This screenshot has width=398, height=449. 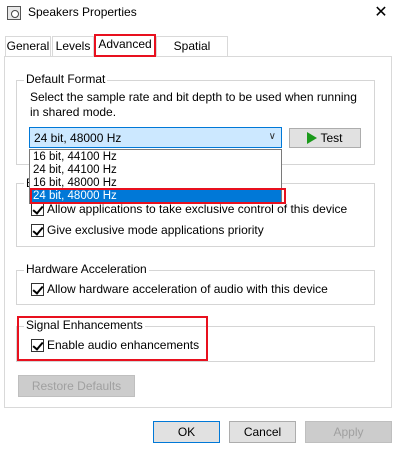 I want to click on apply-button: Apply, so click(x=348, y=432).